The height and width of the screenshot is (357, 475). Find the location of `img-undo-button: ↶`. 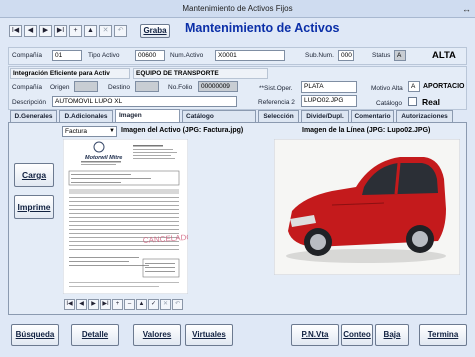

img-undo-button: ↶ is located at coordinates (177, 304).